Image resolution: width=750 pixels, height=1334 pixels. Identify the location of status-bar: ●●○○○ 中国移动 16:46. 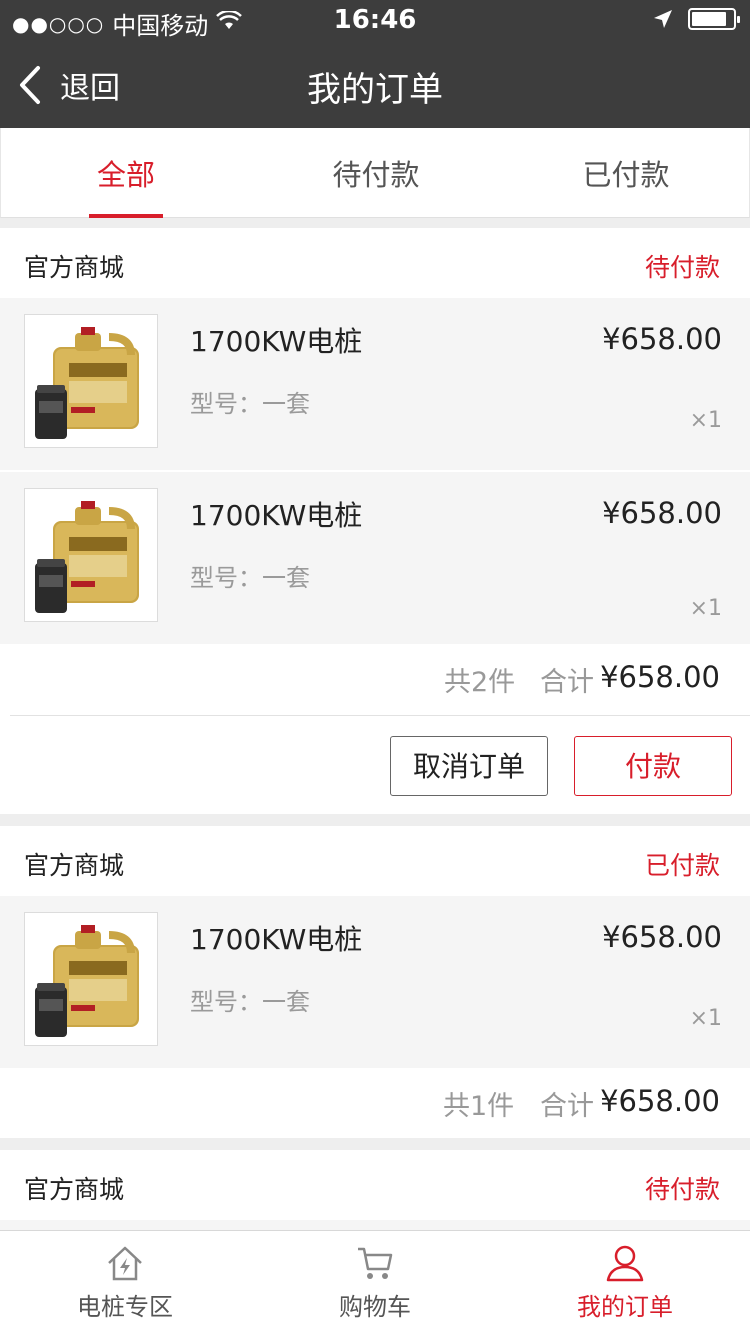
(375, 20).